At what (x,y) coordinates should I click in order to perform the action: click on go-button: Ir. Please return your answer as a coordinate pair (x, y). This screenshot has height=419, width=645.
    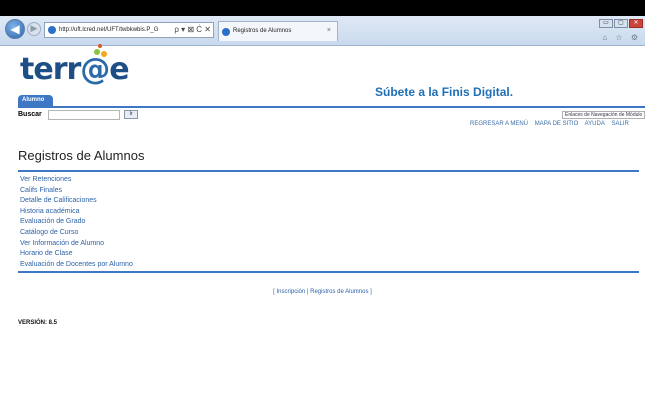
    Looking at the image, I should click on (131, 114).